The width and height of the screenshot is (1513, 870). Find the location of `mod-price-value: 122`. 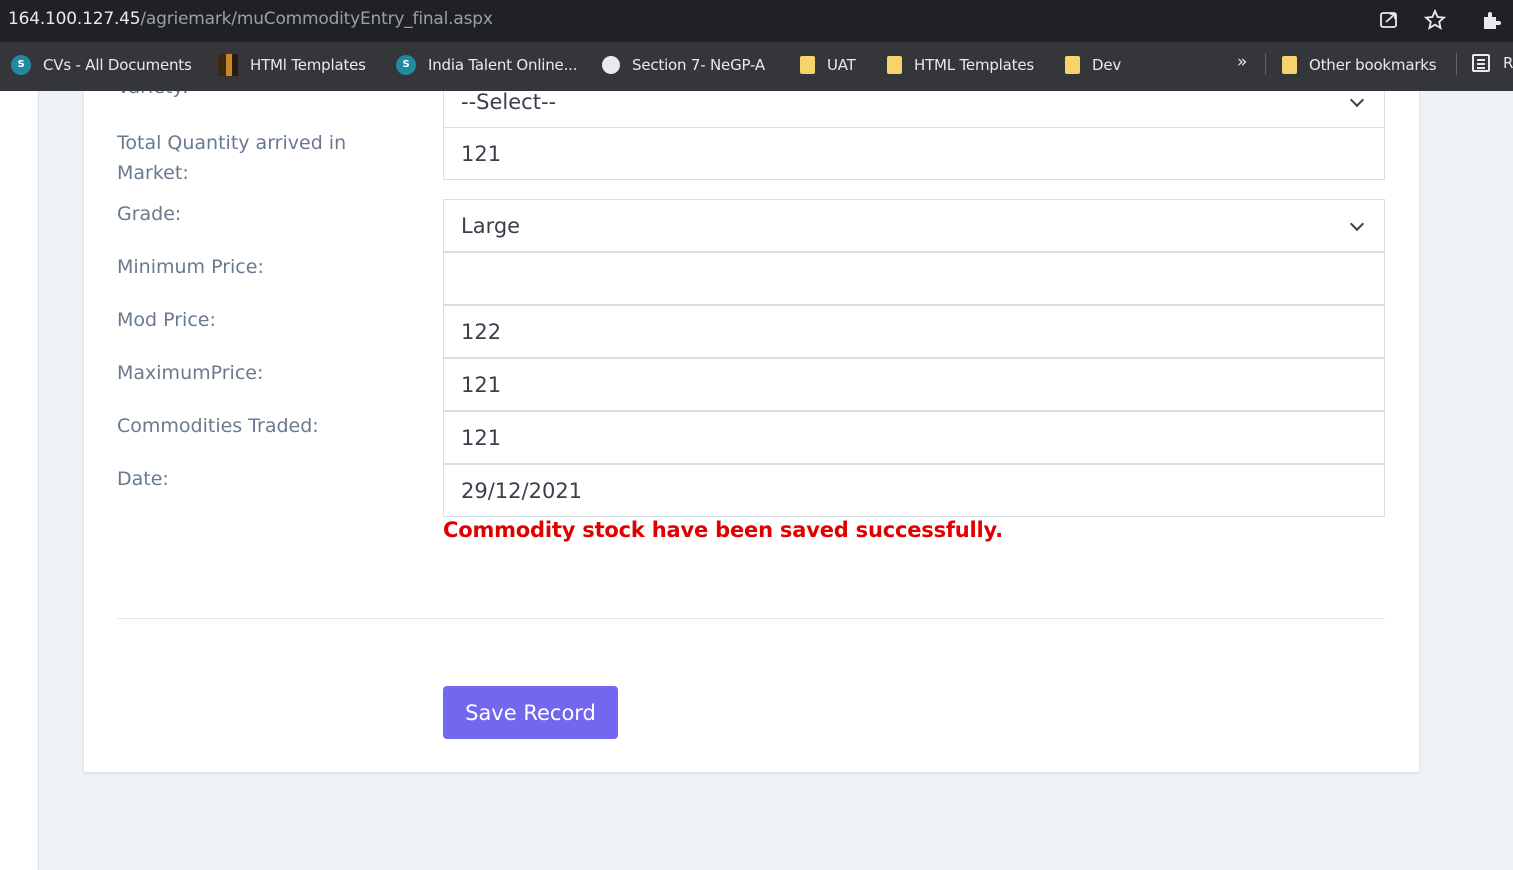

mod-price-value: 122 is located at coordinates (481, 331).